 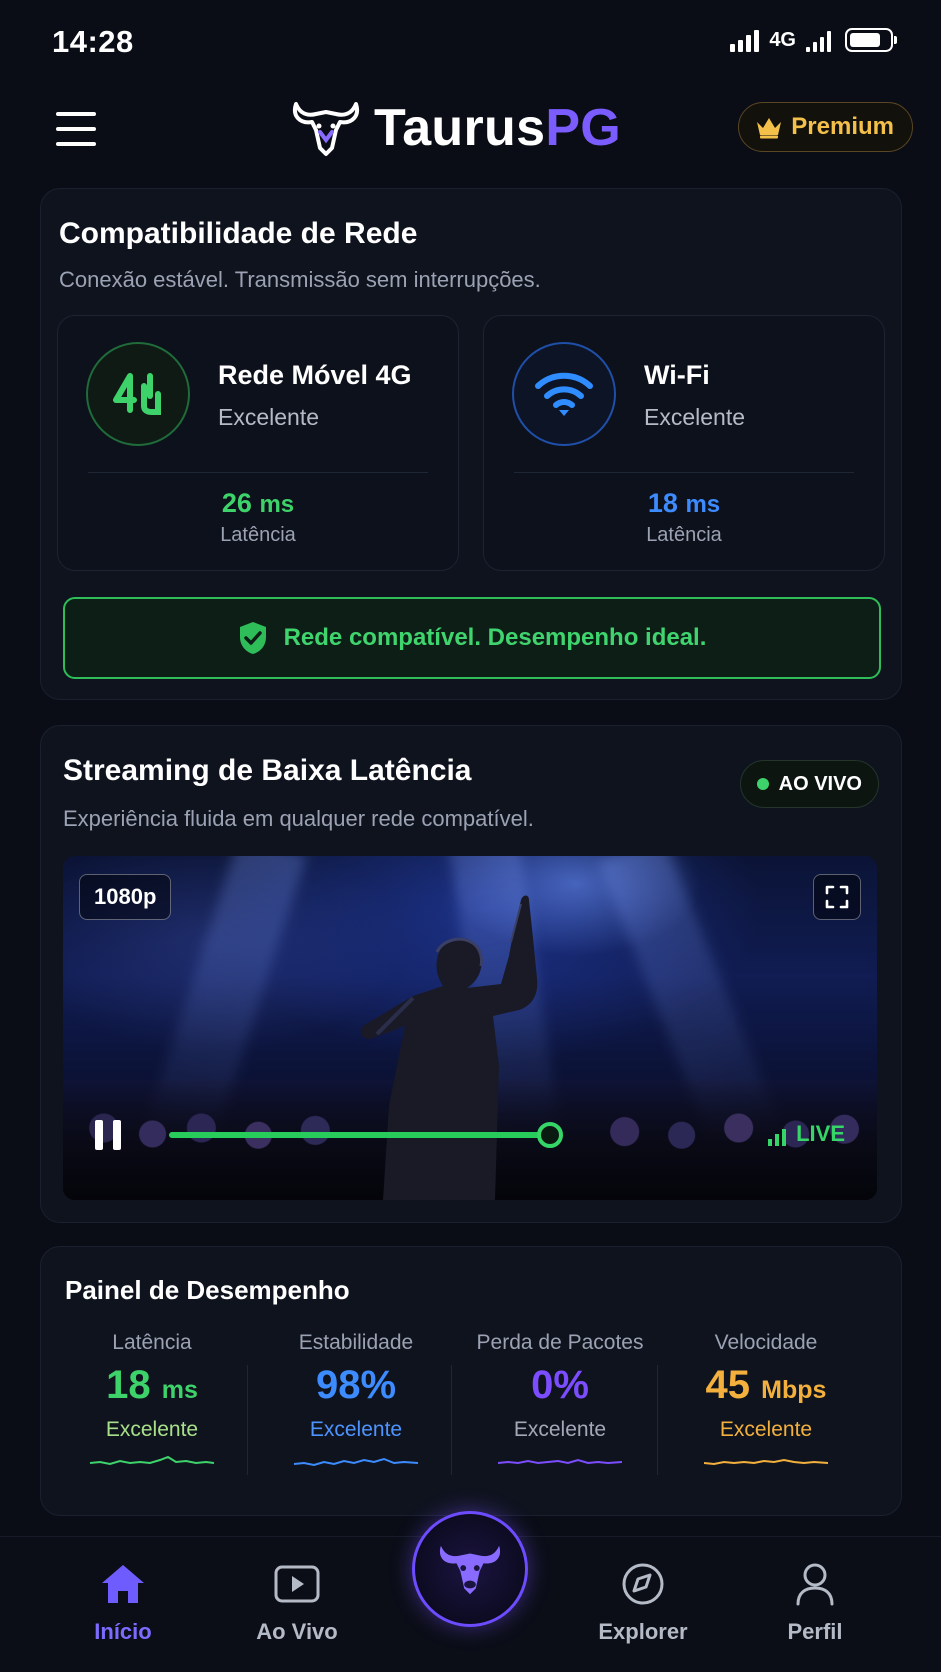 What do you see at coordinates (818, 40) in the screenshot?
I see `secondary-signal-icon` at bounding box center [818, 40].